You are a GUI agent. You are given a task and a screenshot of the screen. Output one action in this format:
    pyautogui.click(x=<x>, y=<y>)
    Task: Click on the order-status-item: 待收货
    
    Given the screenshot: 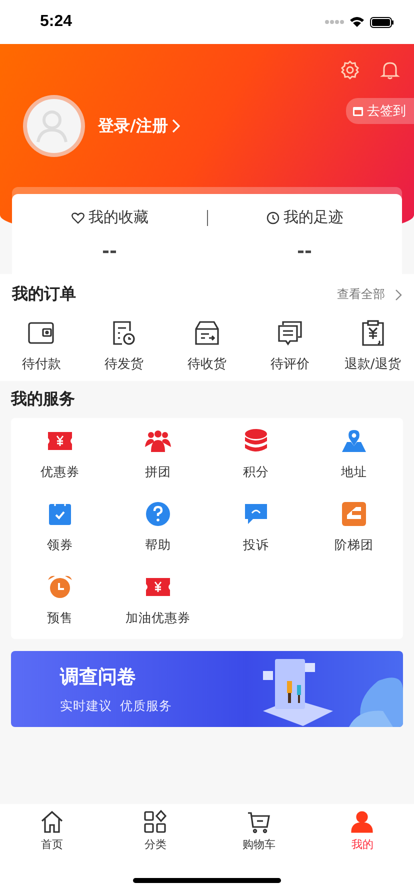 What is the action you would take?
    pyautogui.click(x=206, y=346)
    